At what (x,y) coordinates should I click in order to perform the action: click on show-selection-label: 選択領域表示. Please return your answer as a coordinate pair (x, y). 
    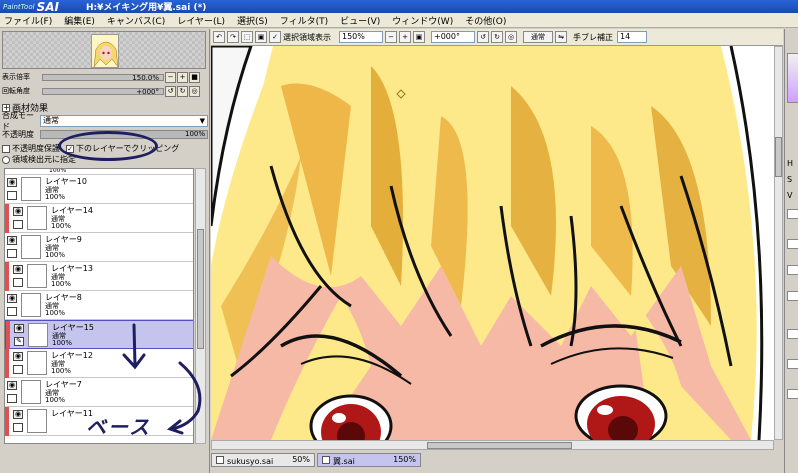
    Looking at the image, I should click on (307, 37).